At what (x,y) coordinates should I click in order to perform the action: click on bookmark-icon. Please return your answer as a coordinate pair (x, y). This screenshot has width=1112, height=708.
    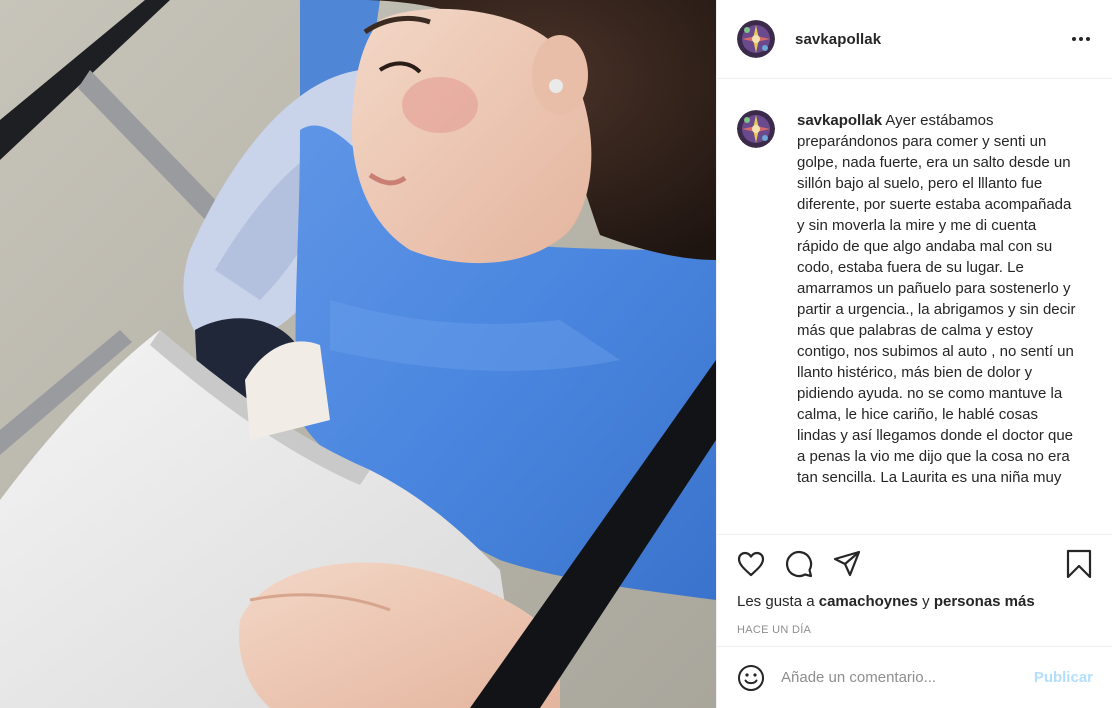
    Looking at the image, I should click on (1079, 564).